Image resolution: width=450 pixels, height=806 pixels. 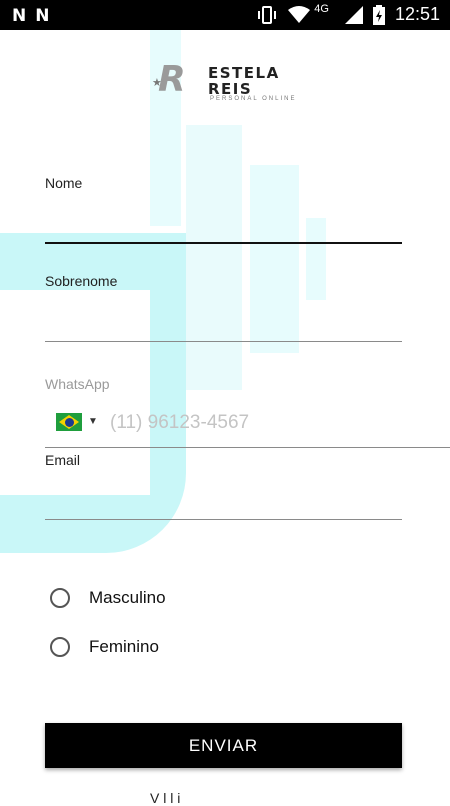 What do you see at coordinates (77, 384) in the screenshot?
I see `whatsapp-label: WhatsApp` at bounding box center [77, 384].